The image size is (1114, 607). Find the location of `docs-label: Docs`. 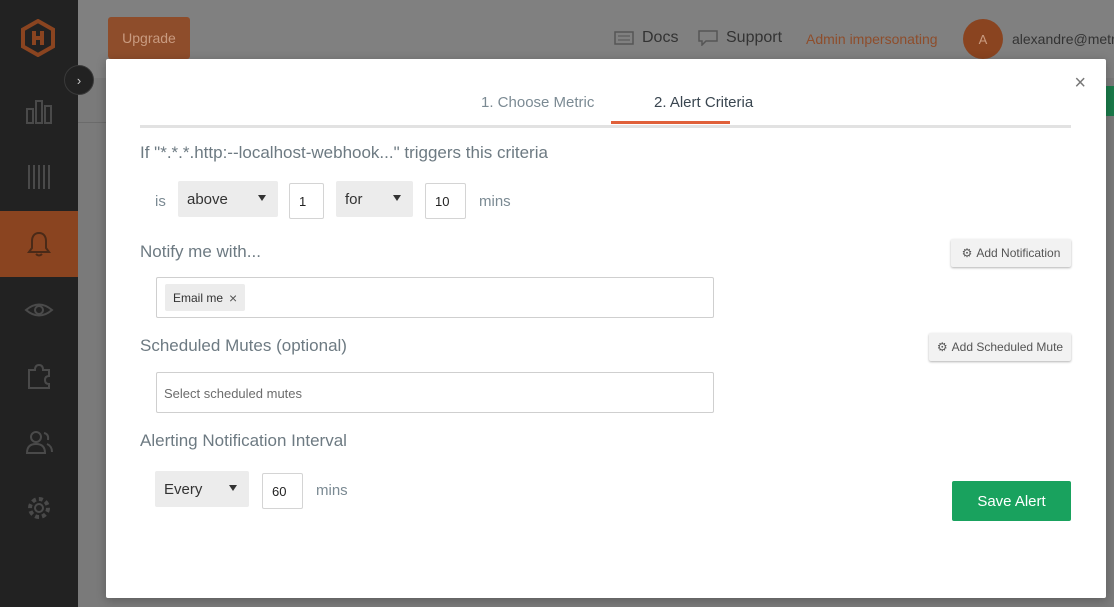

docs-label: Docs is located at coordinates (660, 37).